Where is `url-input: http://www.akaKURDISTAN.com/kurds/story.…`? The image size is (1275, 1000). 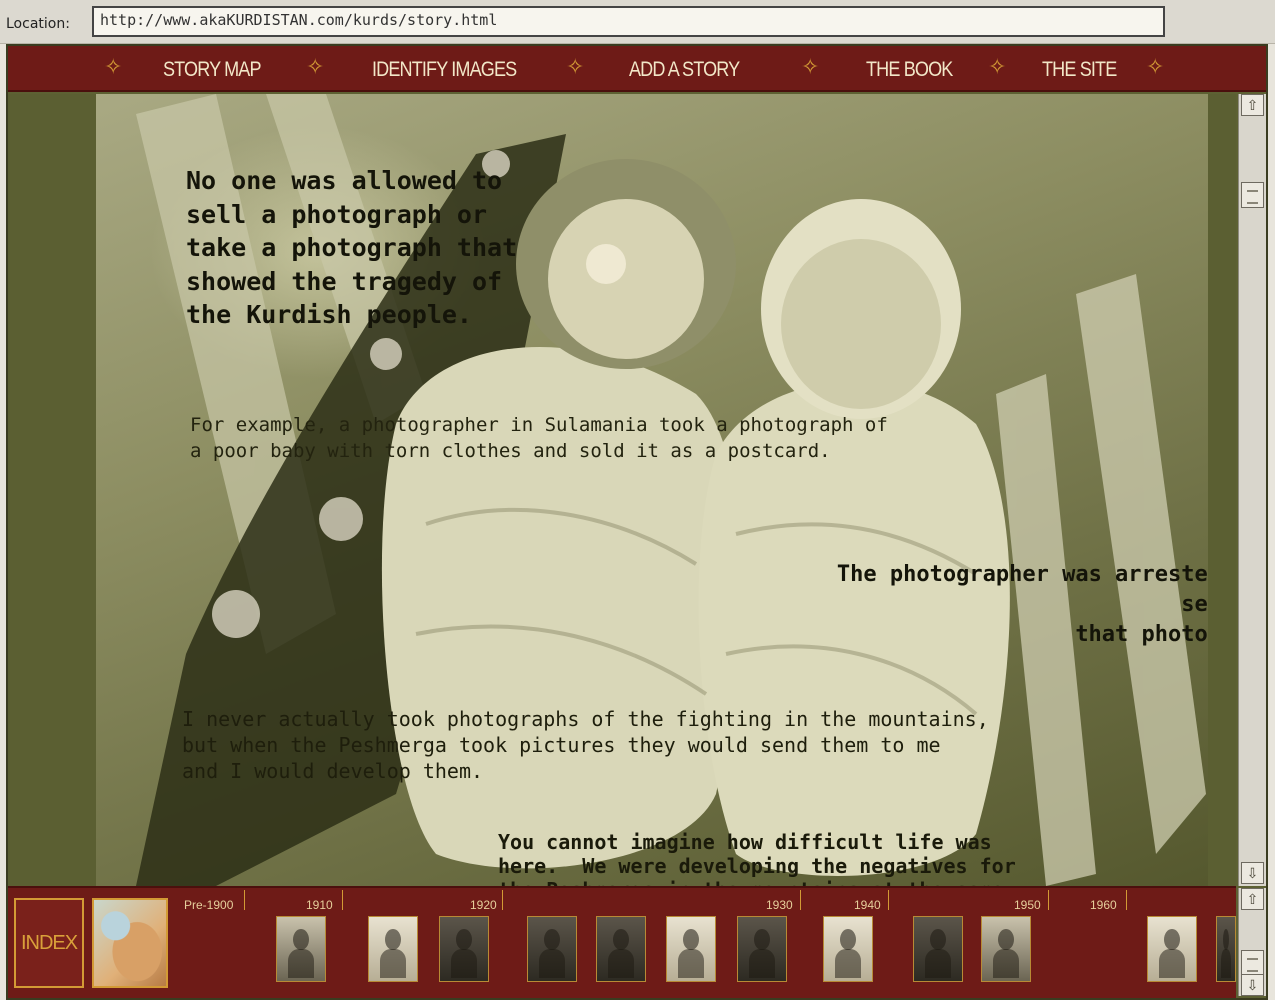
url-input: http://www.akaKURDISTAN.com/kurds/story.… is located at coordinates (628, 21).